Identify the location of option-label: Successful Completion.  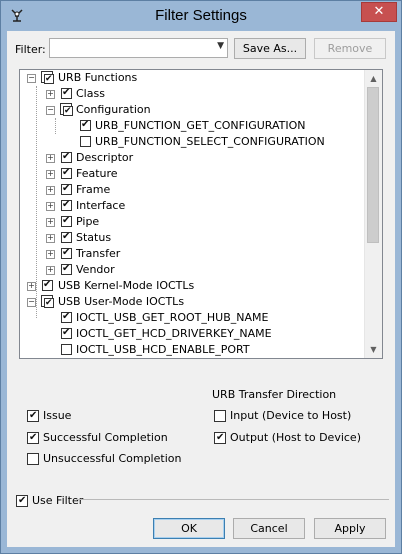
(105, 437).